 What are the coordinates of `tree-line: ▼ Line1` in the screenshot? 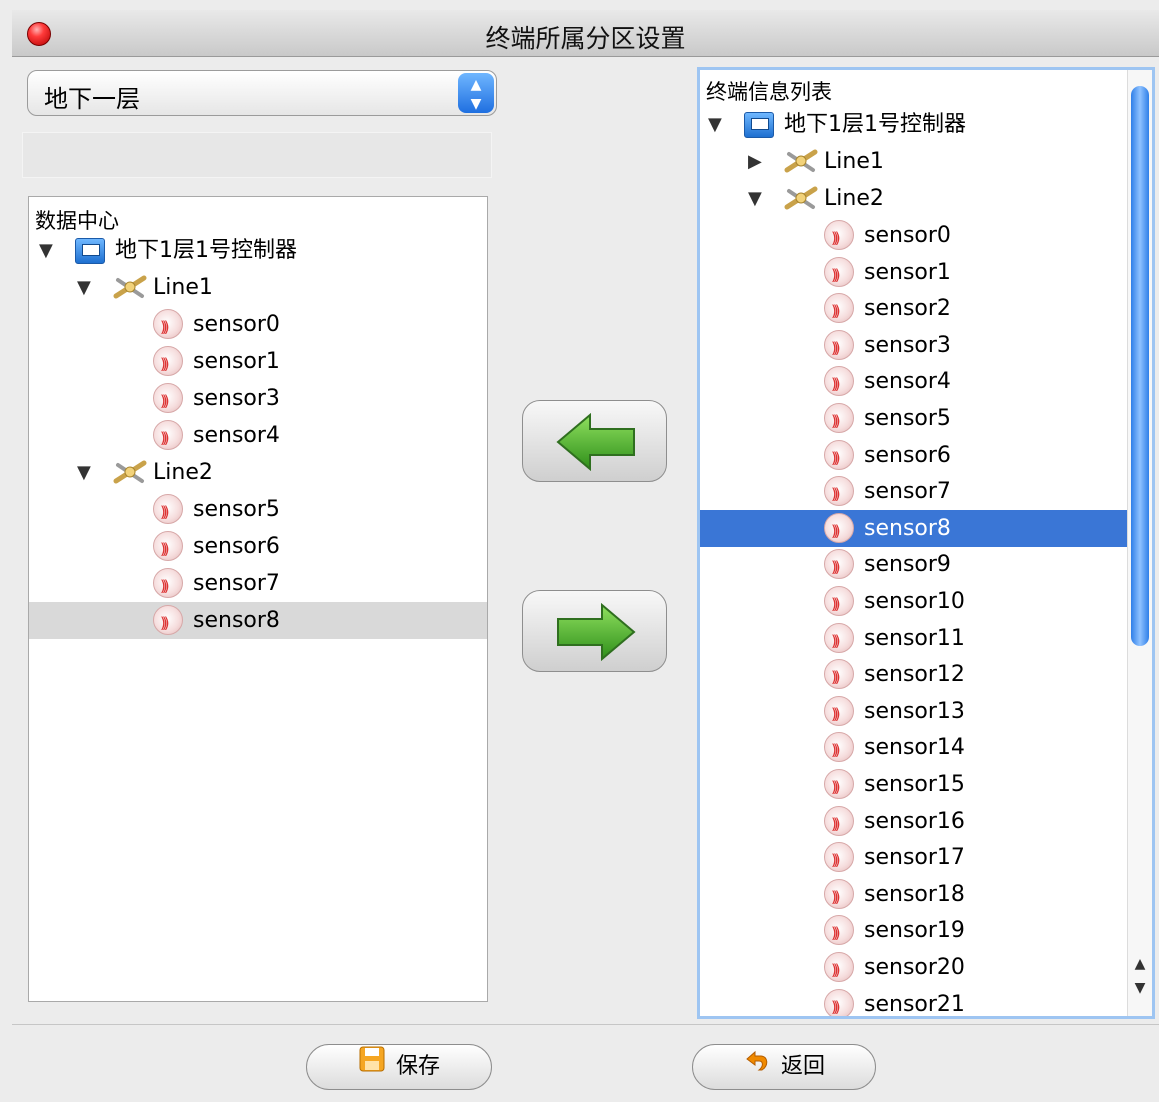 It's located at (258, 287).